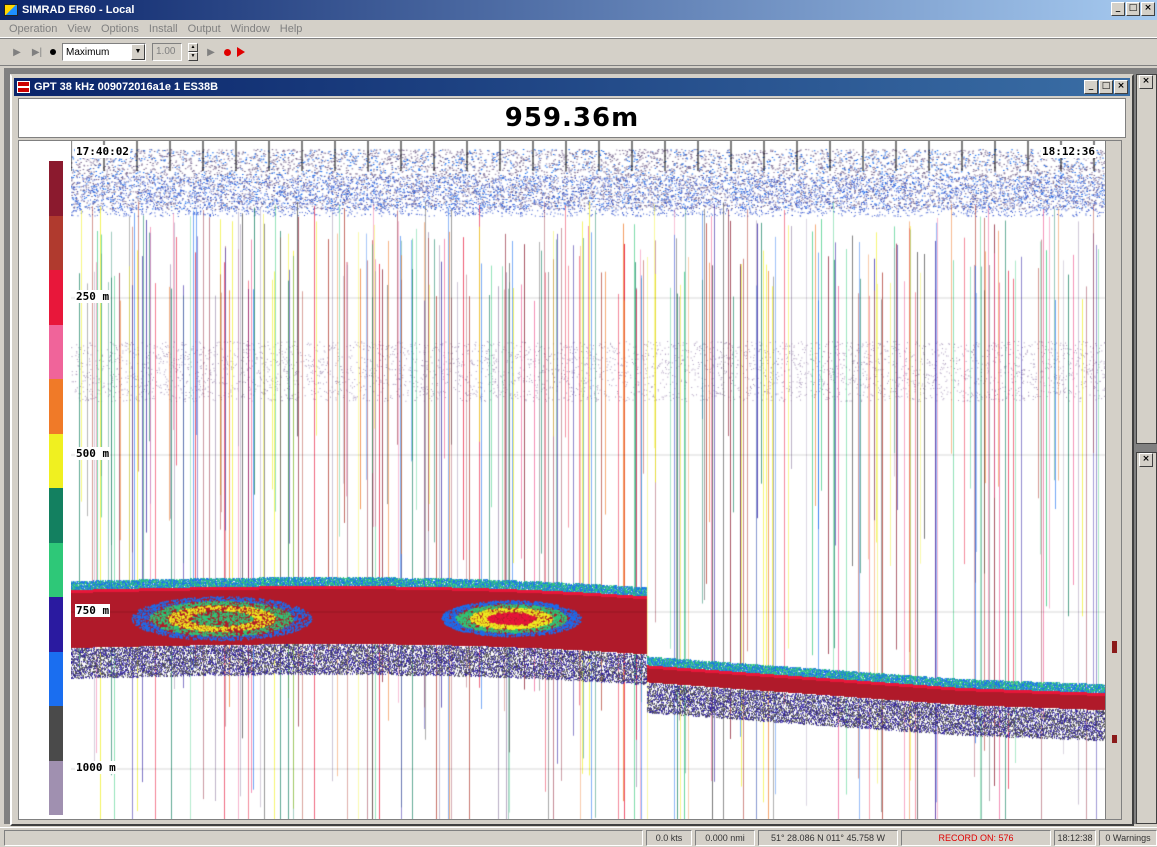  I want to click on echogram-title-bar: GPT 38 kHz 009072016a1e 1 ES38B _ □ ×, so click(572, 87).